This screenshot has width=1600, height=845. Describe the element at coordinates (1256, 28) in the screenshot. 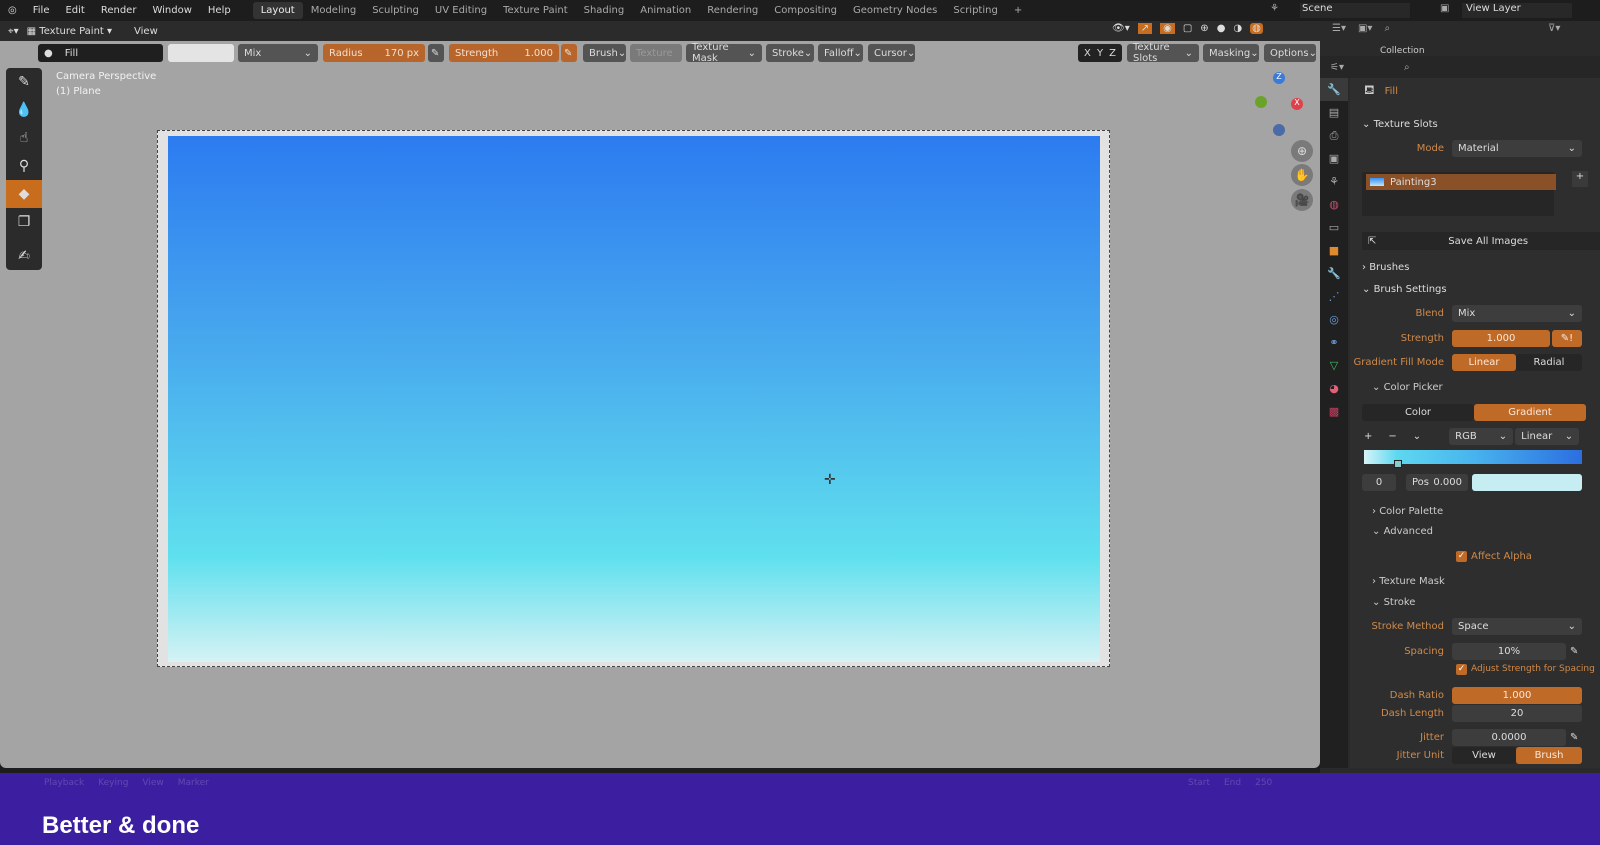

I see `rendered-shading-icon: ◍` at that location.